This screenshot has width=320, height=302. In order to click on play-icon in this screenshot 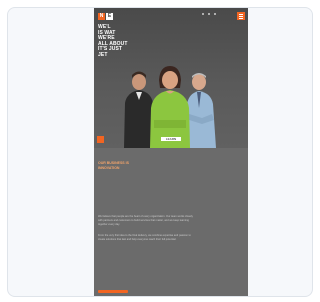, I will do `click(100, 139)`.